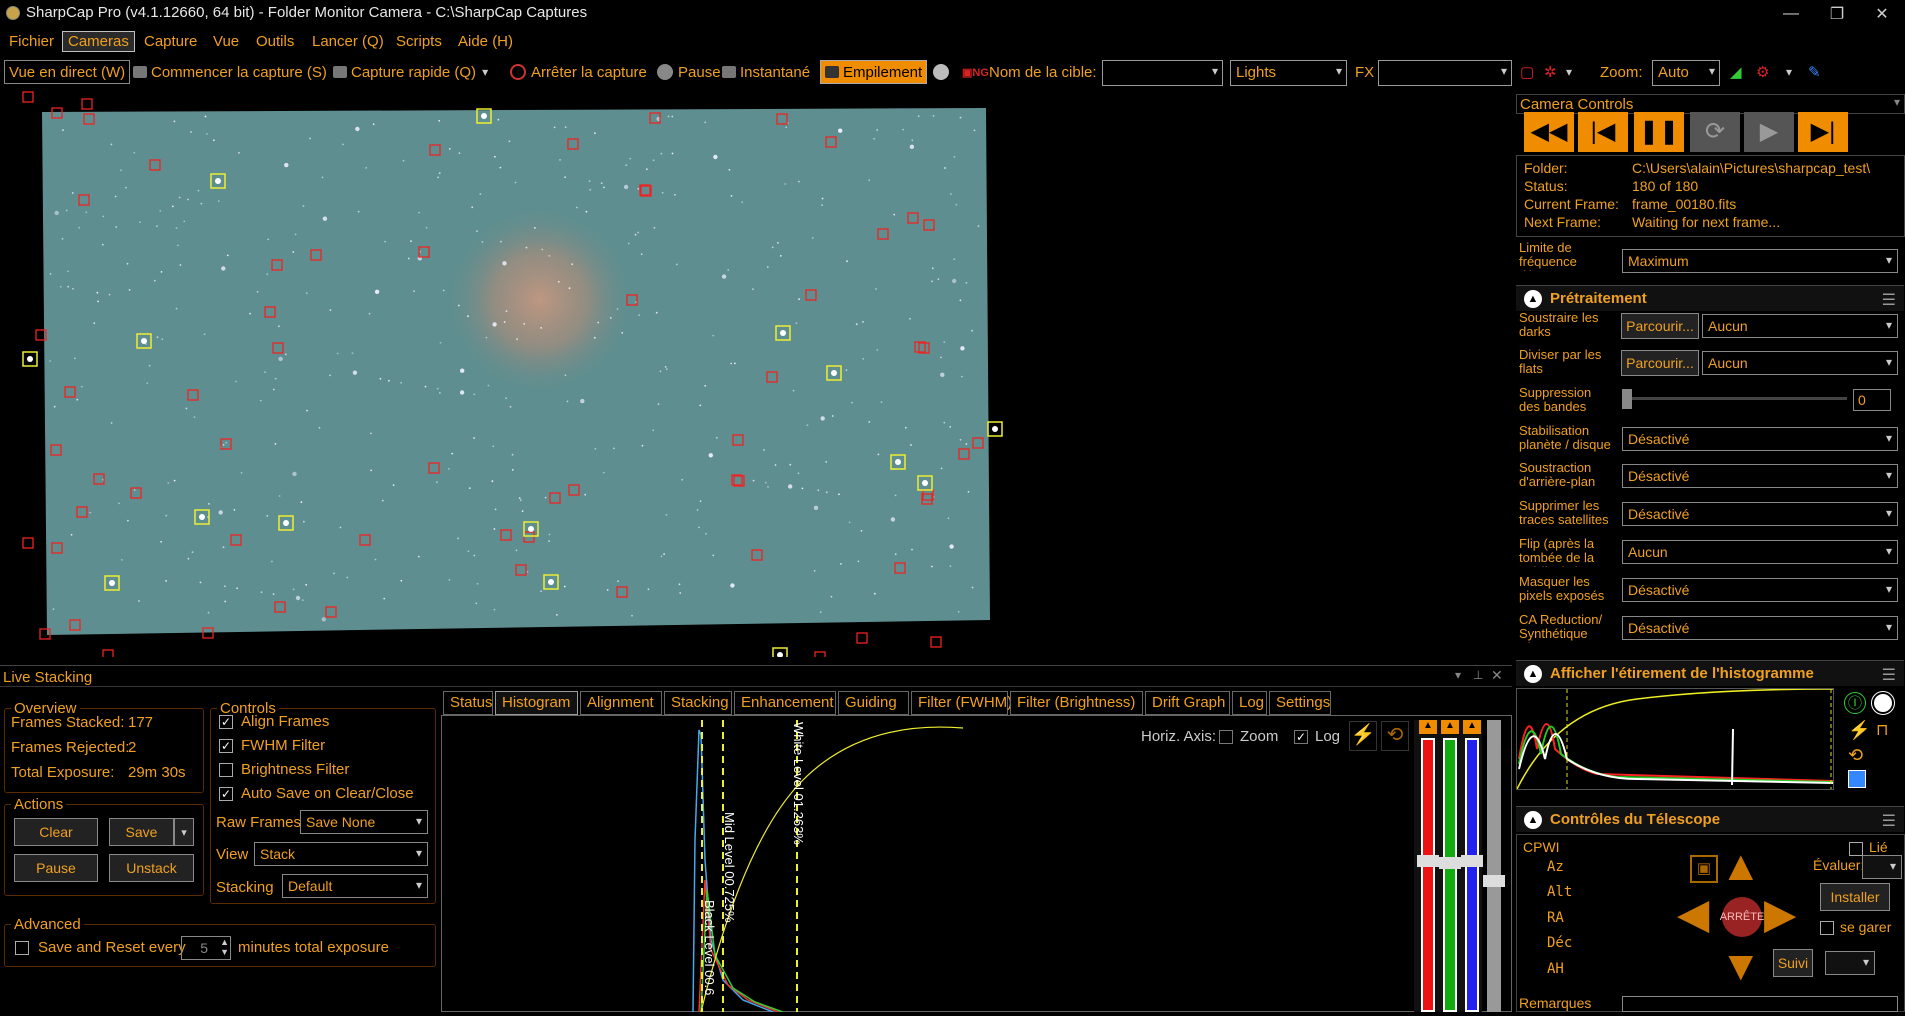 Image resolution: width=1905 pixels, height=1016 pixels. What do you see at coordinates (1741, 966) in the screenshot?
I see `south-arrow-icon: ▼` at bounding box center [1741, 966].